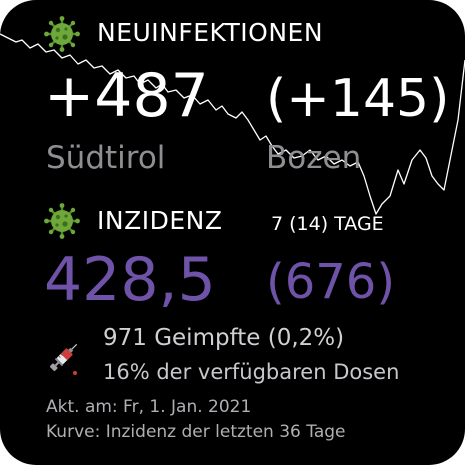 The width and height of the screenshot is (465, 465). What do you see at coordinates (106, 158) in the screenshot?
I see `suedtirol-label: Südtirol` at bounding box center [106, 158].